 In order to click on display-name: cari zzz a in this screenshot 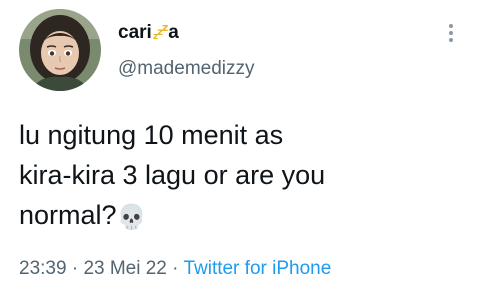, I will do `click(148, 34)`.